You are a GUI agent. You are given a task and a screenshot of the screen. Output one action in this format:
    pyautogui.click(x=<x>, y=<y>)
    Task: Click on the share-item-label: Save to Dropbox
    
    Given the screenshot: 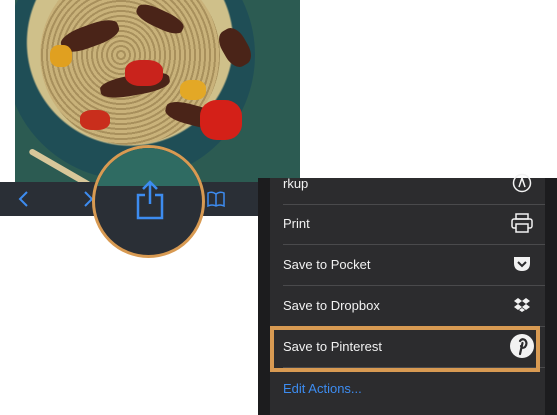 What is the action you would take?
    pyautogui.click(x=331, y=305)
    